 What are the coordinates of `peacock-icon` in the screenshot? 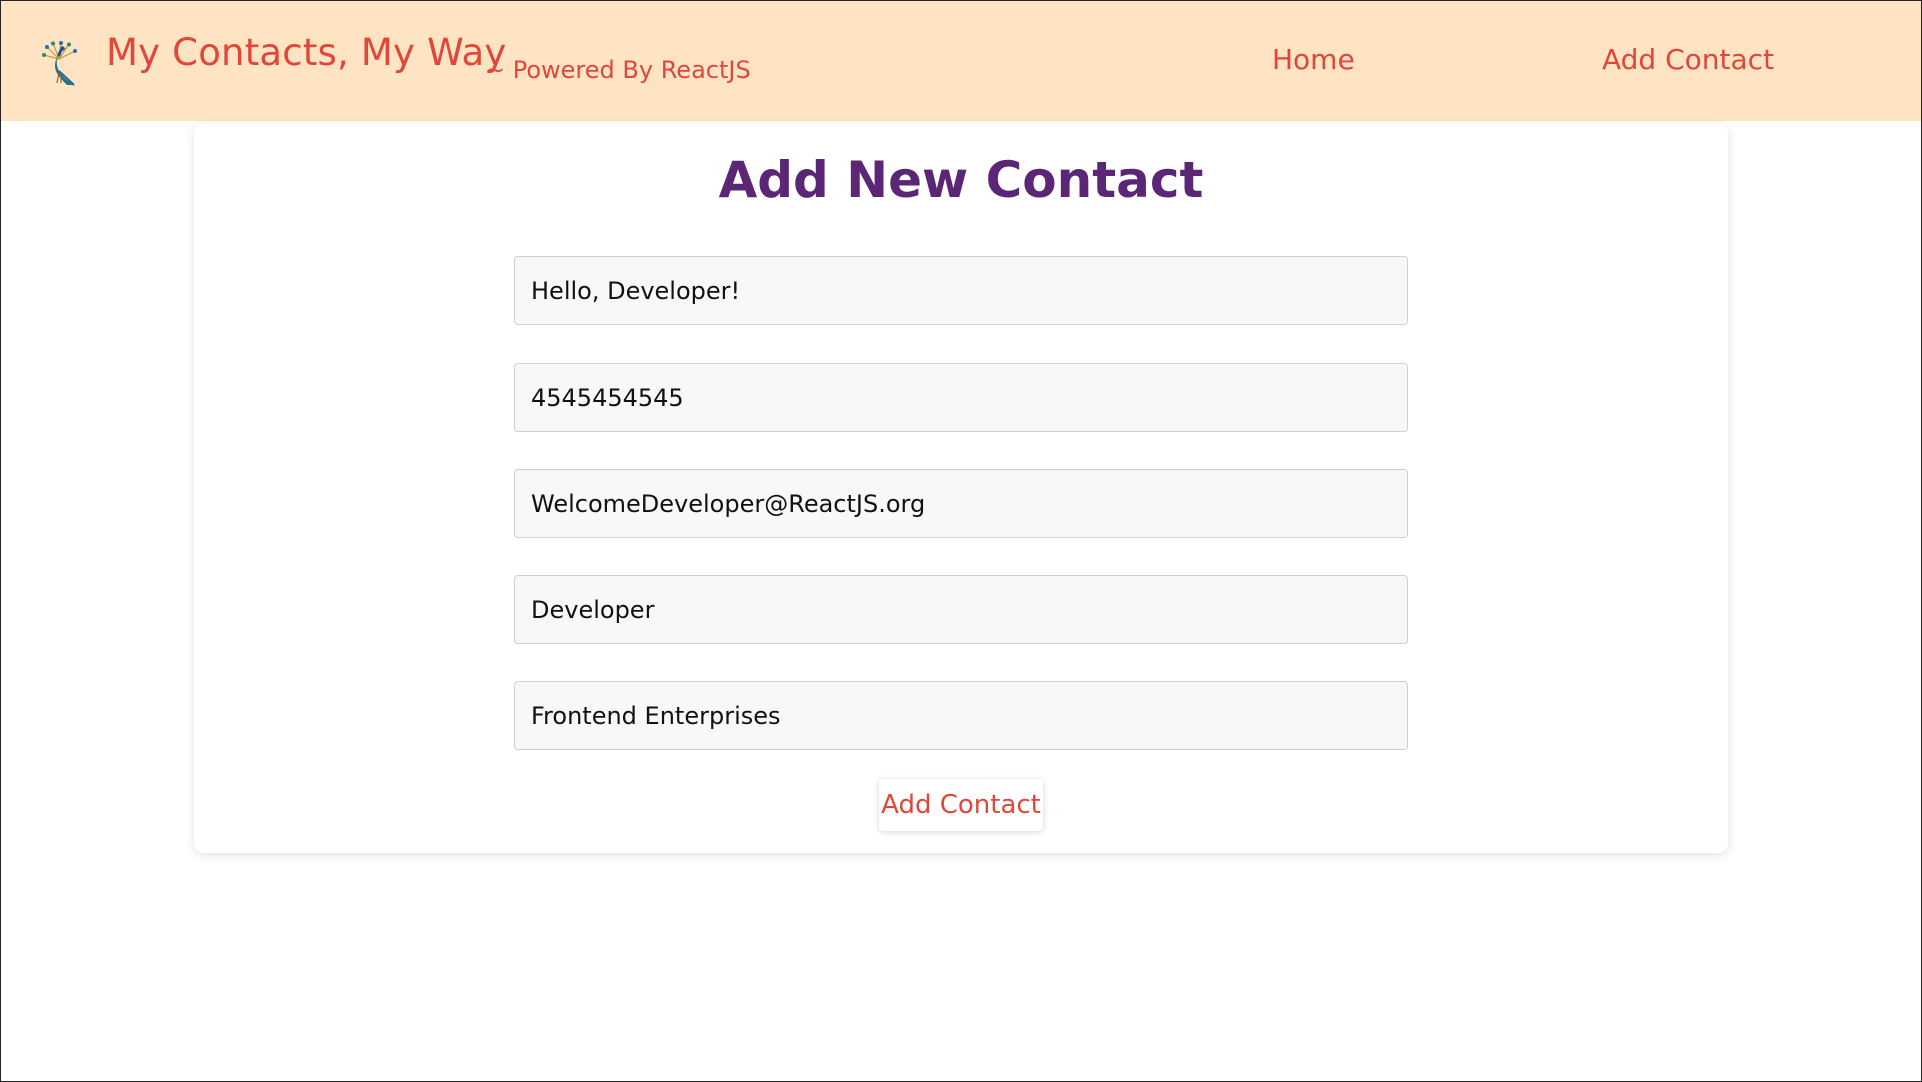 It's located at (62, 64).